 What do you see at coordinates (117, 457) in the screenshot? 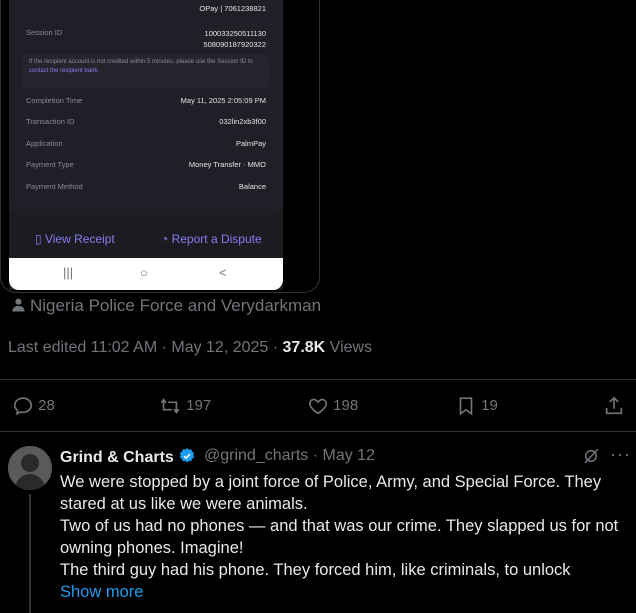
I see `author-name-text: Grind & Charts` at bounding box center [117, 457].